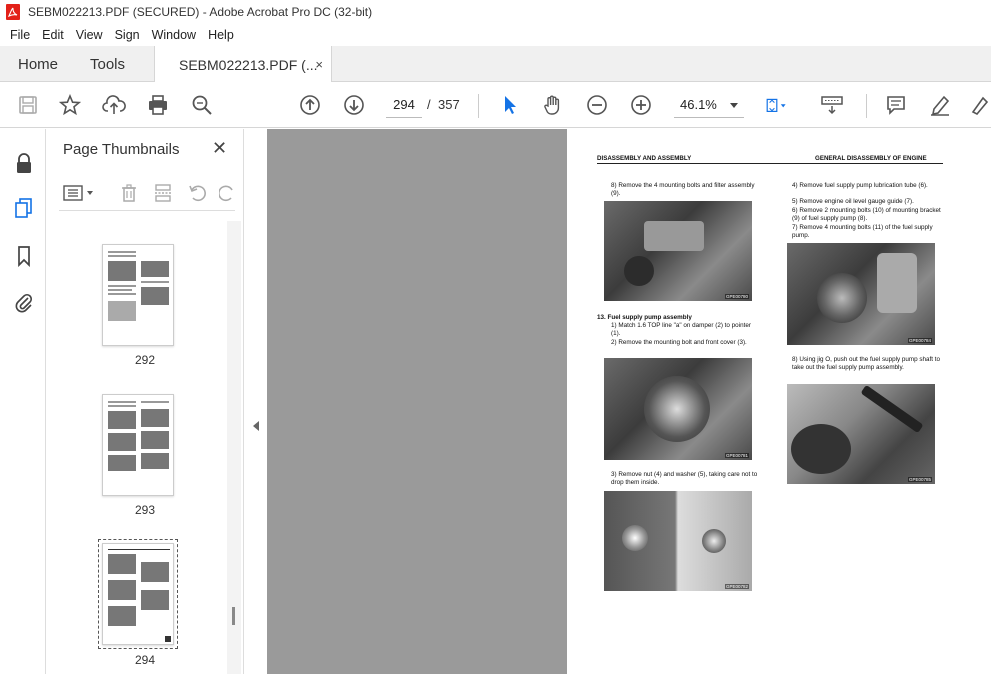  I want to click on page-number-input, so click(404, 105).